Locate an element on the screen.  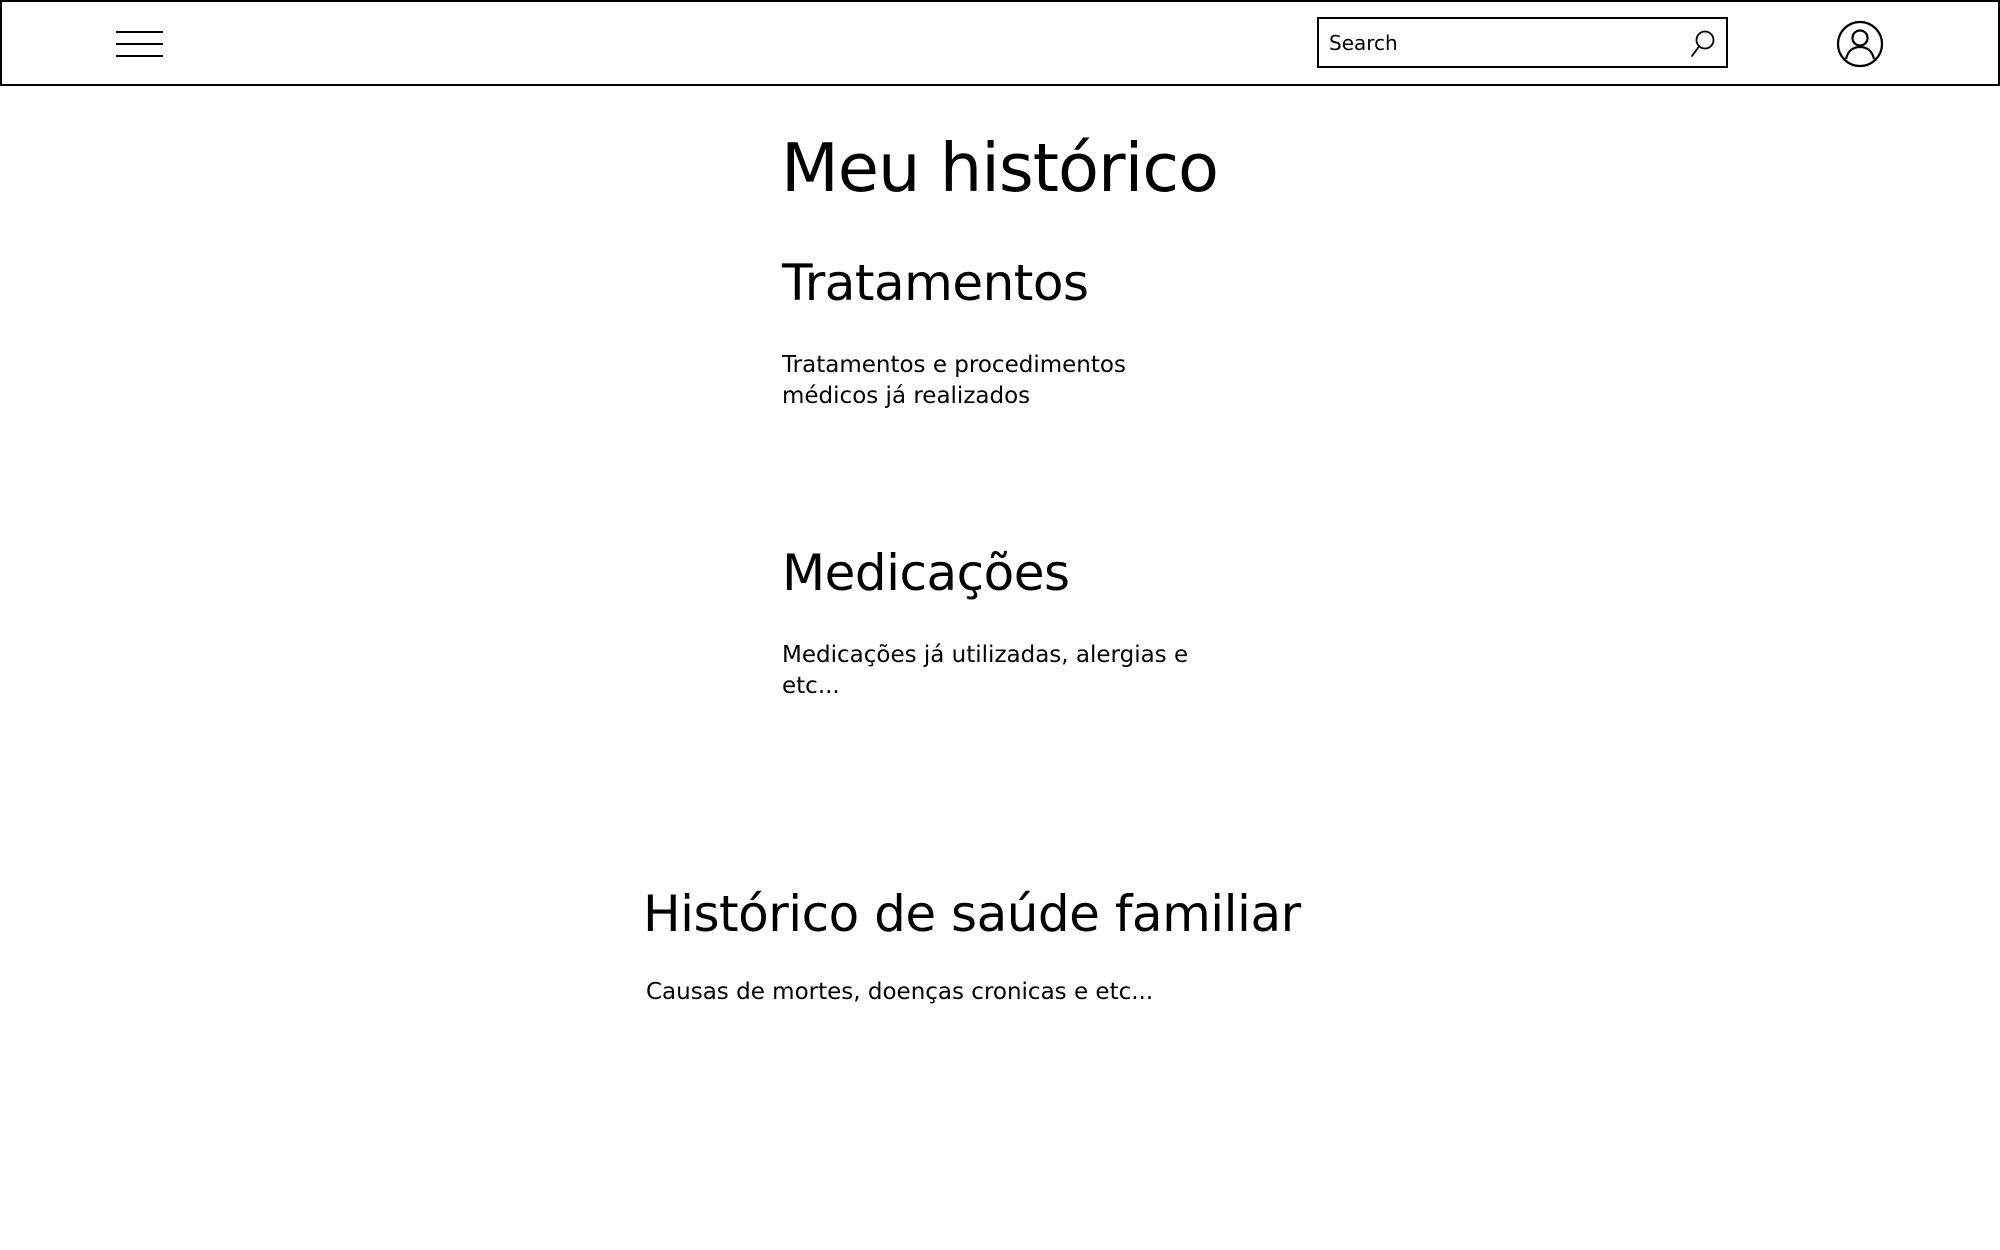
section-title: Tratamentos is located at coordinates (935, 283).